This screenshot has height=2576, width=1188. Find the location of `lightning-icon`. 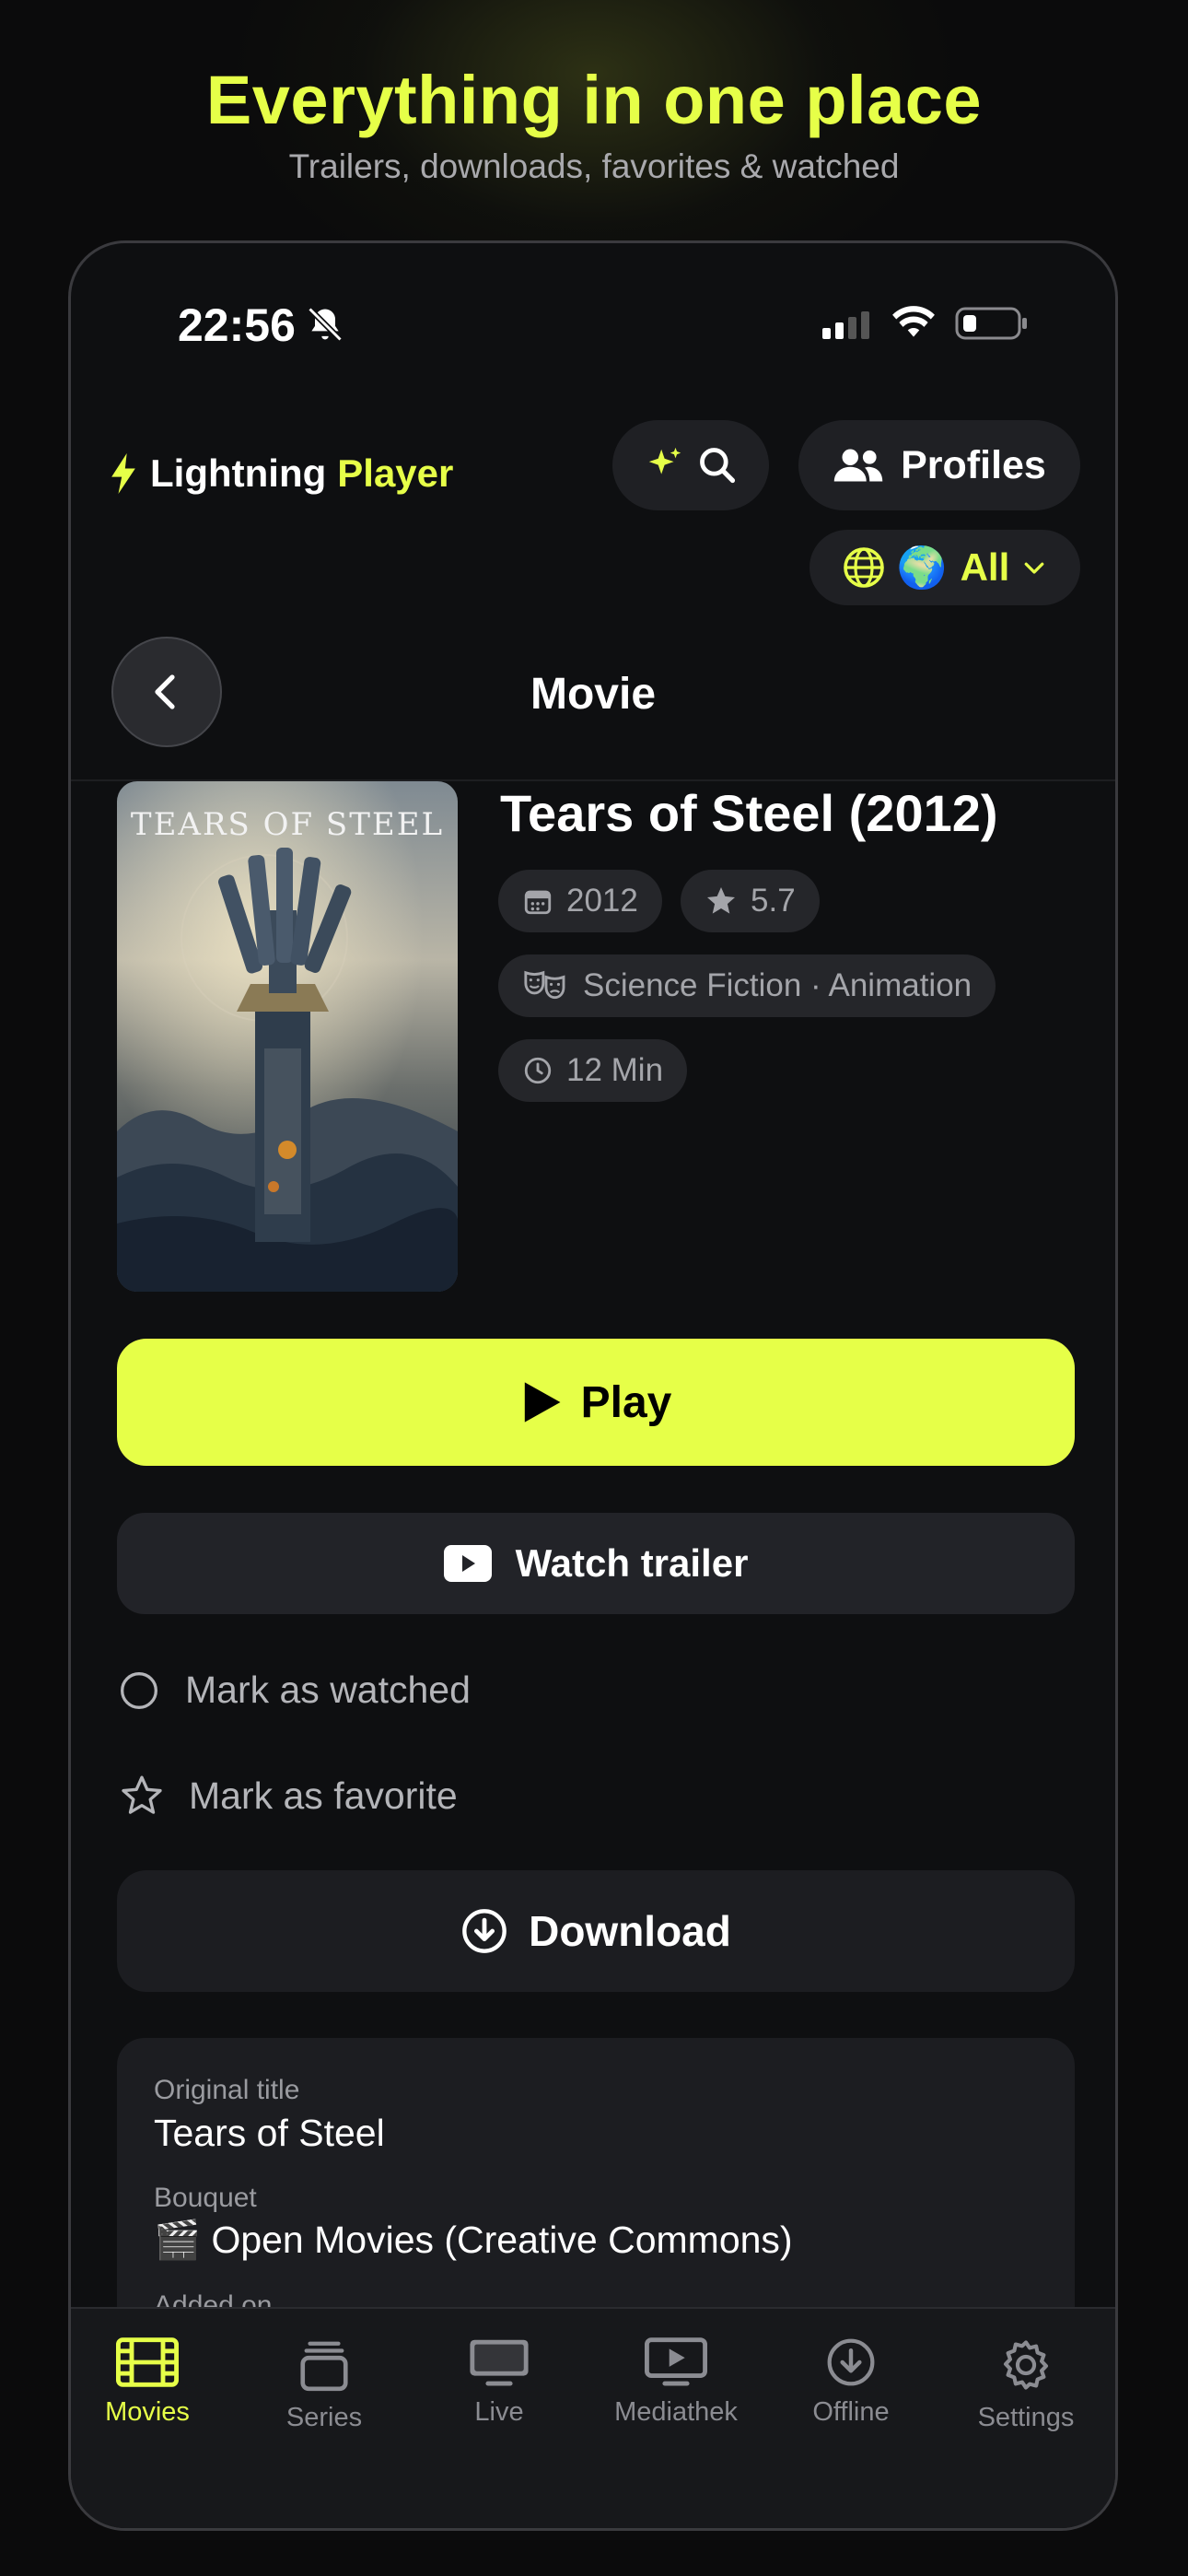

lightning-icon is located at coordinates (123, 473).